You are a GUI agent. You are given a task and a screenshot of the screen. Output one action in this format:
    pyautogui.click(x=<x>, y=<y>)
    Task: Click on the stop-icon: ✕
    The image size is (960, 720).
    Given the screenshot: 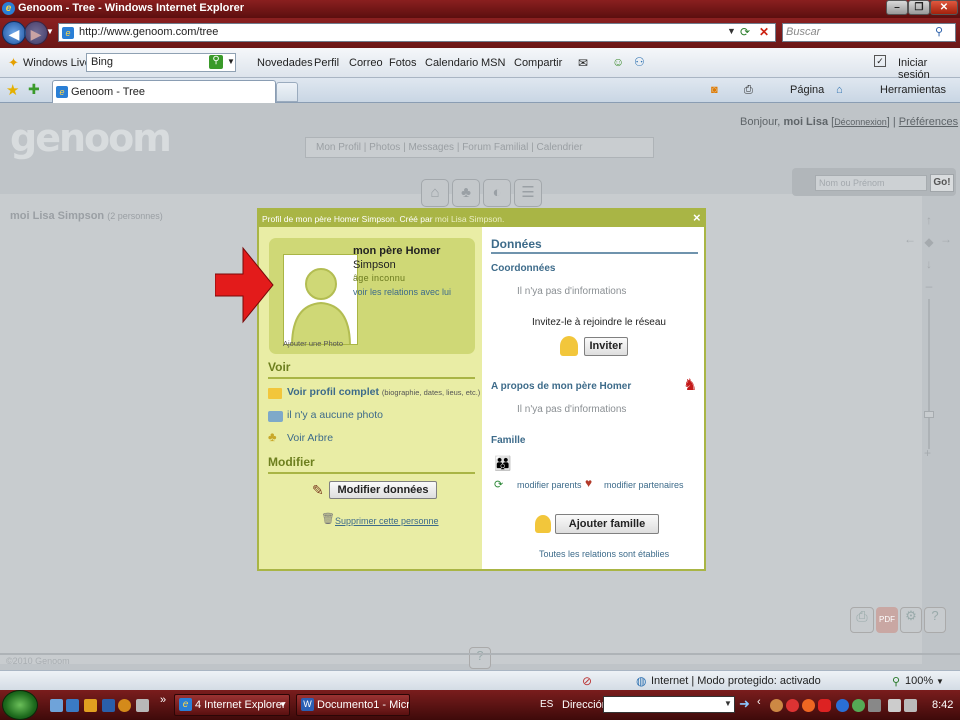 What is the action you would take?
    pyautogui.click(x=764, y=32)
    